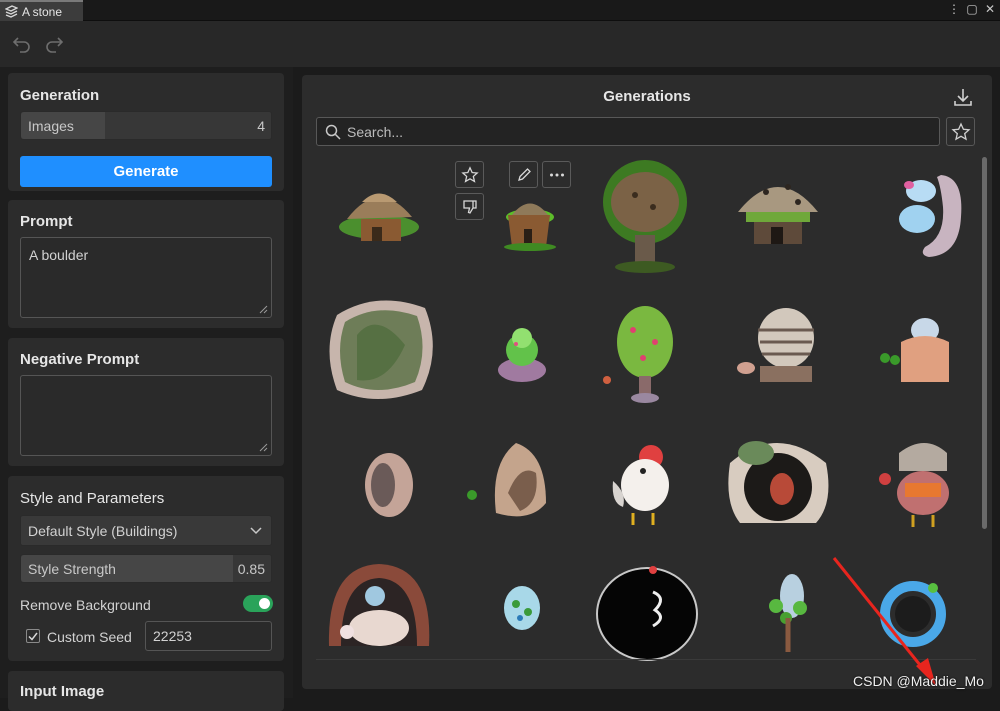 The image size is (1000, 711). I want to click on custom-seed-label: Custom Seed, so click(89, 637).